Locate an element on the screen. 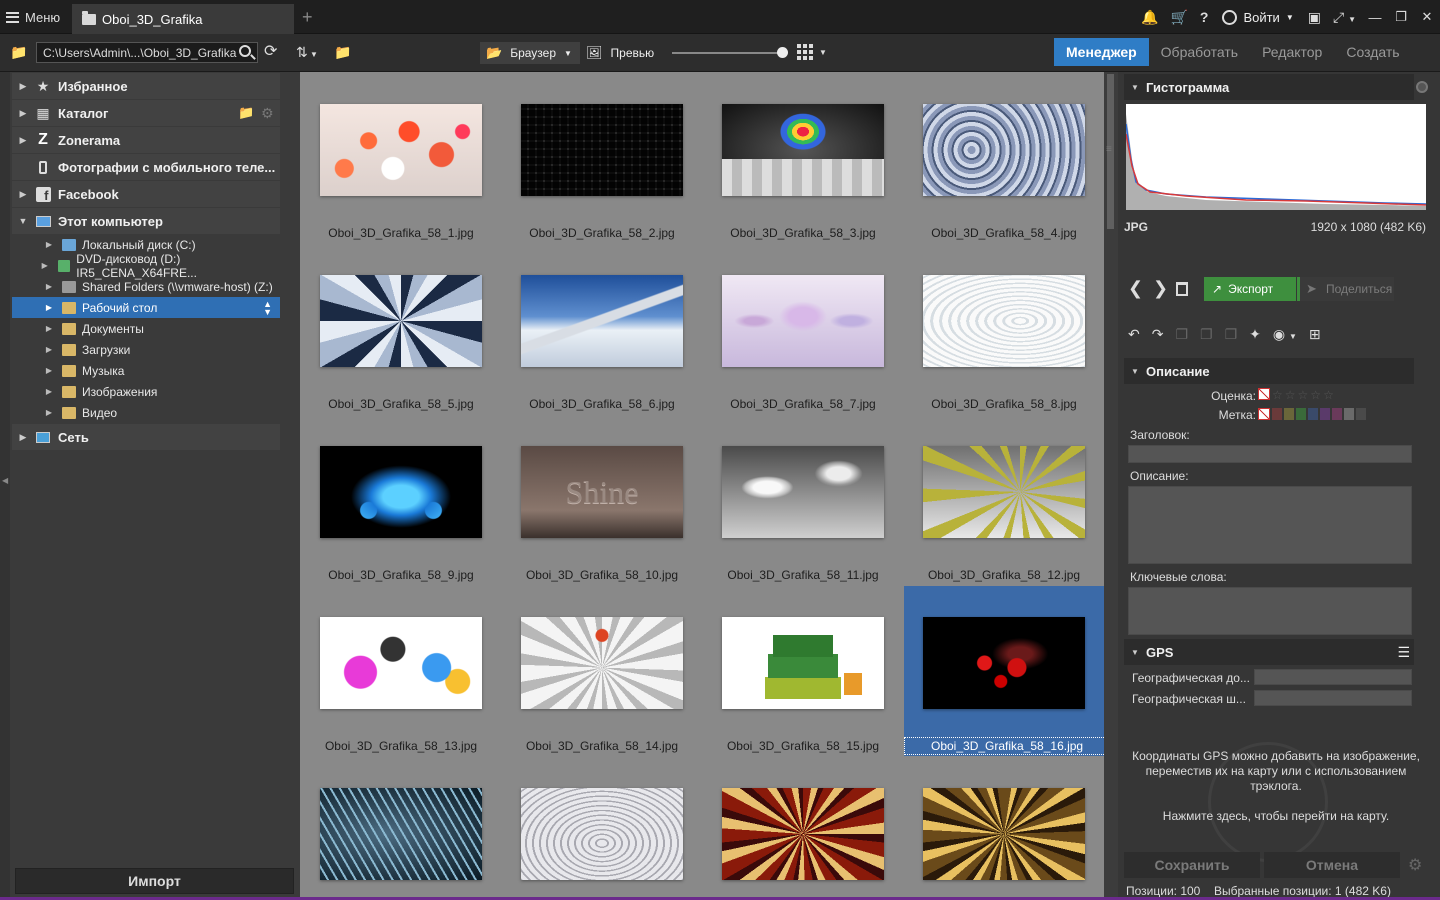  thumbnail-size-slider is located at coordinates (728, 53).